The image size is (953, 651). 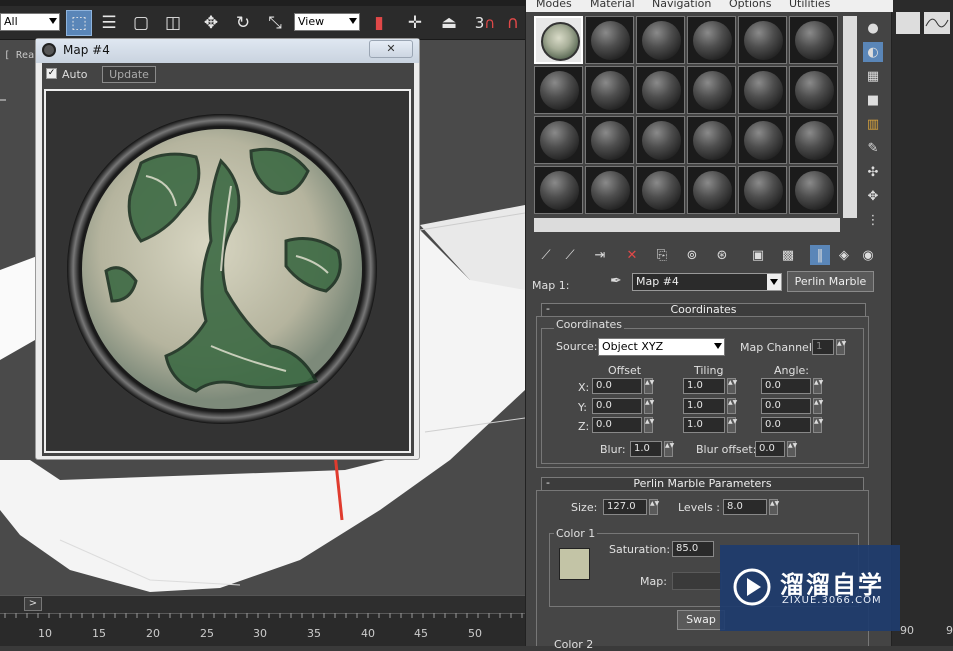 What do you see at coordinates (141, 23) in the screenshot?
I see `rect-selection-icon: ▢` at bounding box center [141, 23].